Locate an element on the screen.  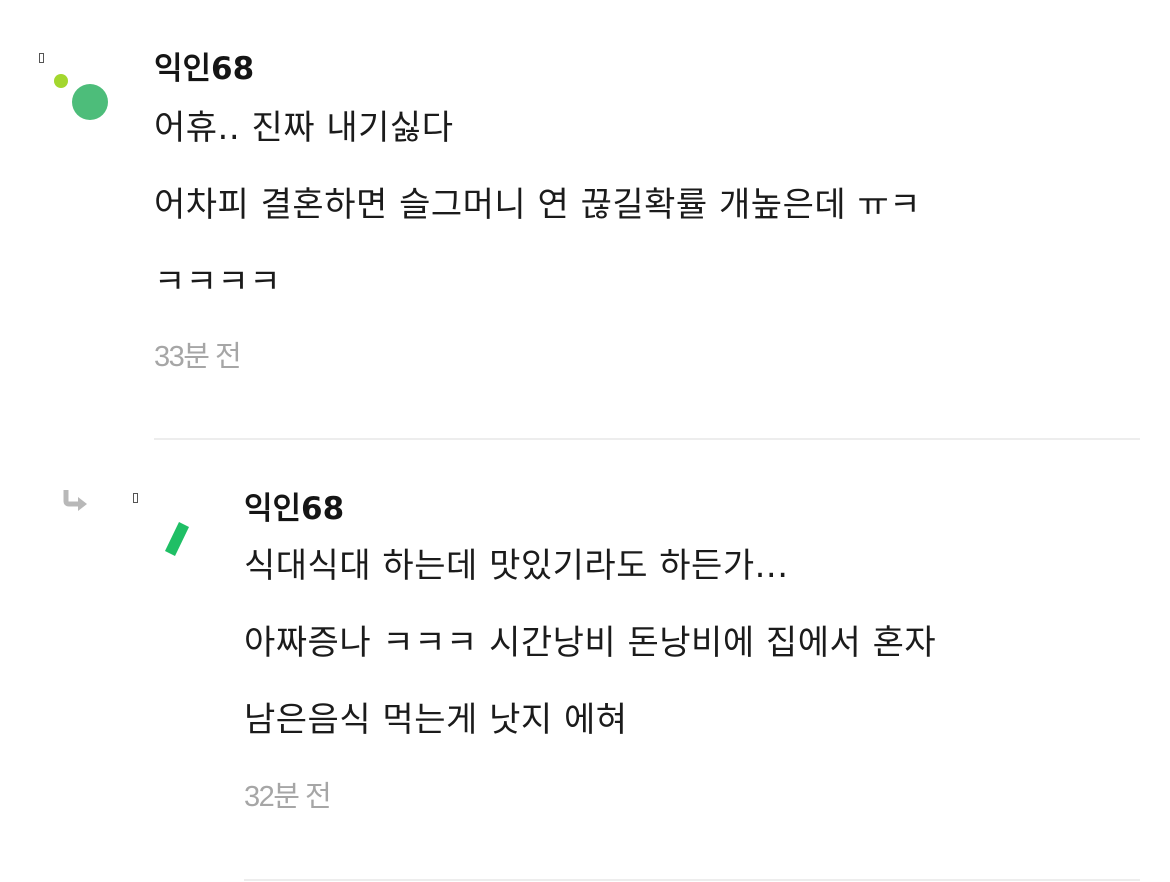
comment-line: 어차피 결혼하면 슬그머니 연 끊길확률 개높은데 ㅠㅋ is located at coordinates (538, 205).